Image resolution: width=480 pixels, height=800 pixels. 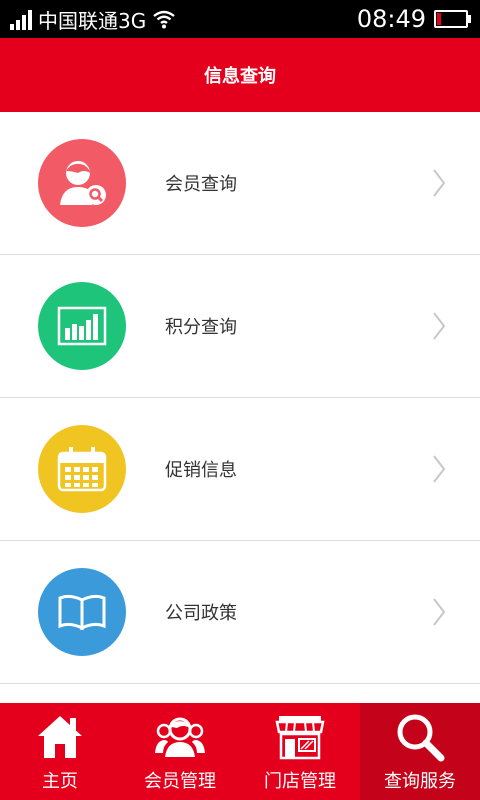 I want to click on member-query-icon-circle, so click(x=82, y=183).